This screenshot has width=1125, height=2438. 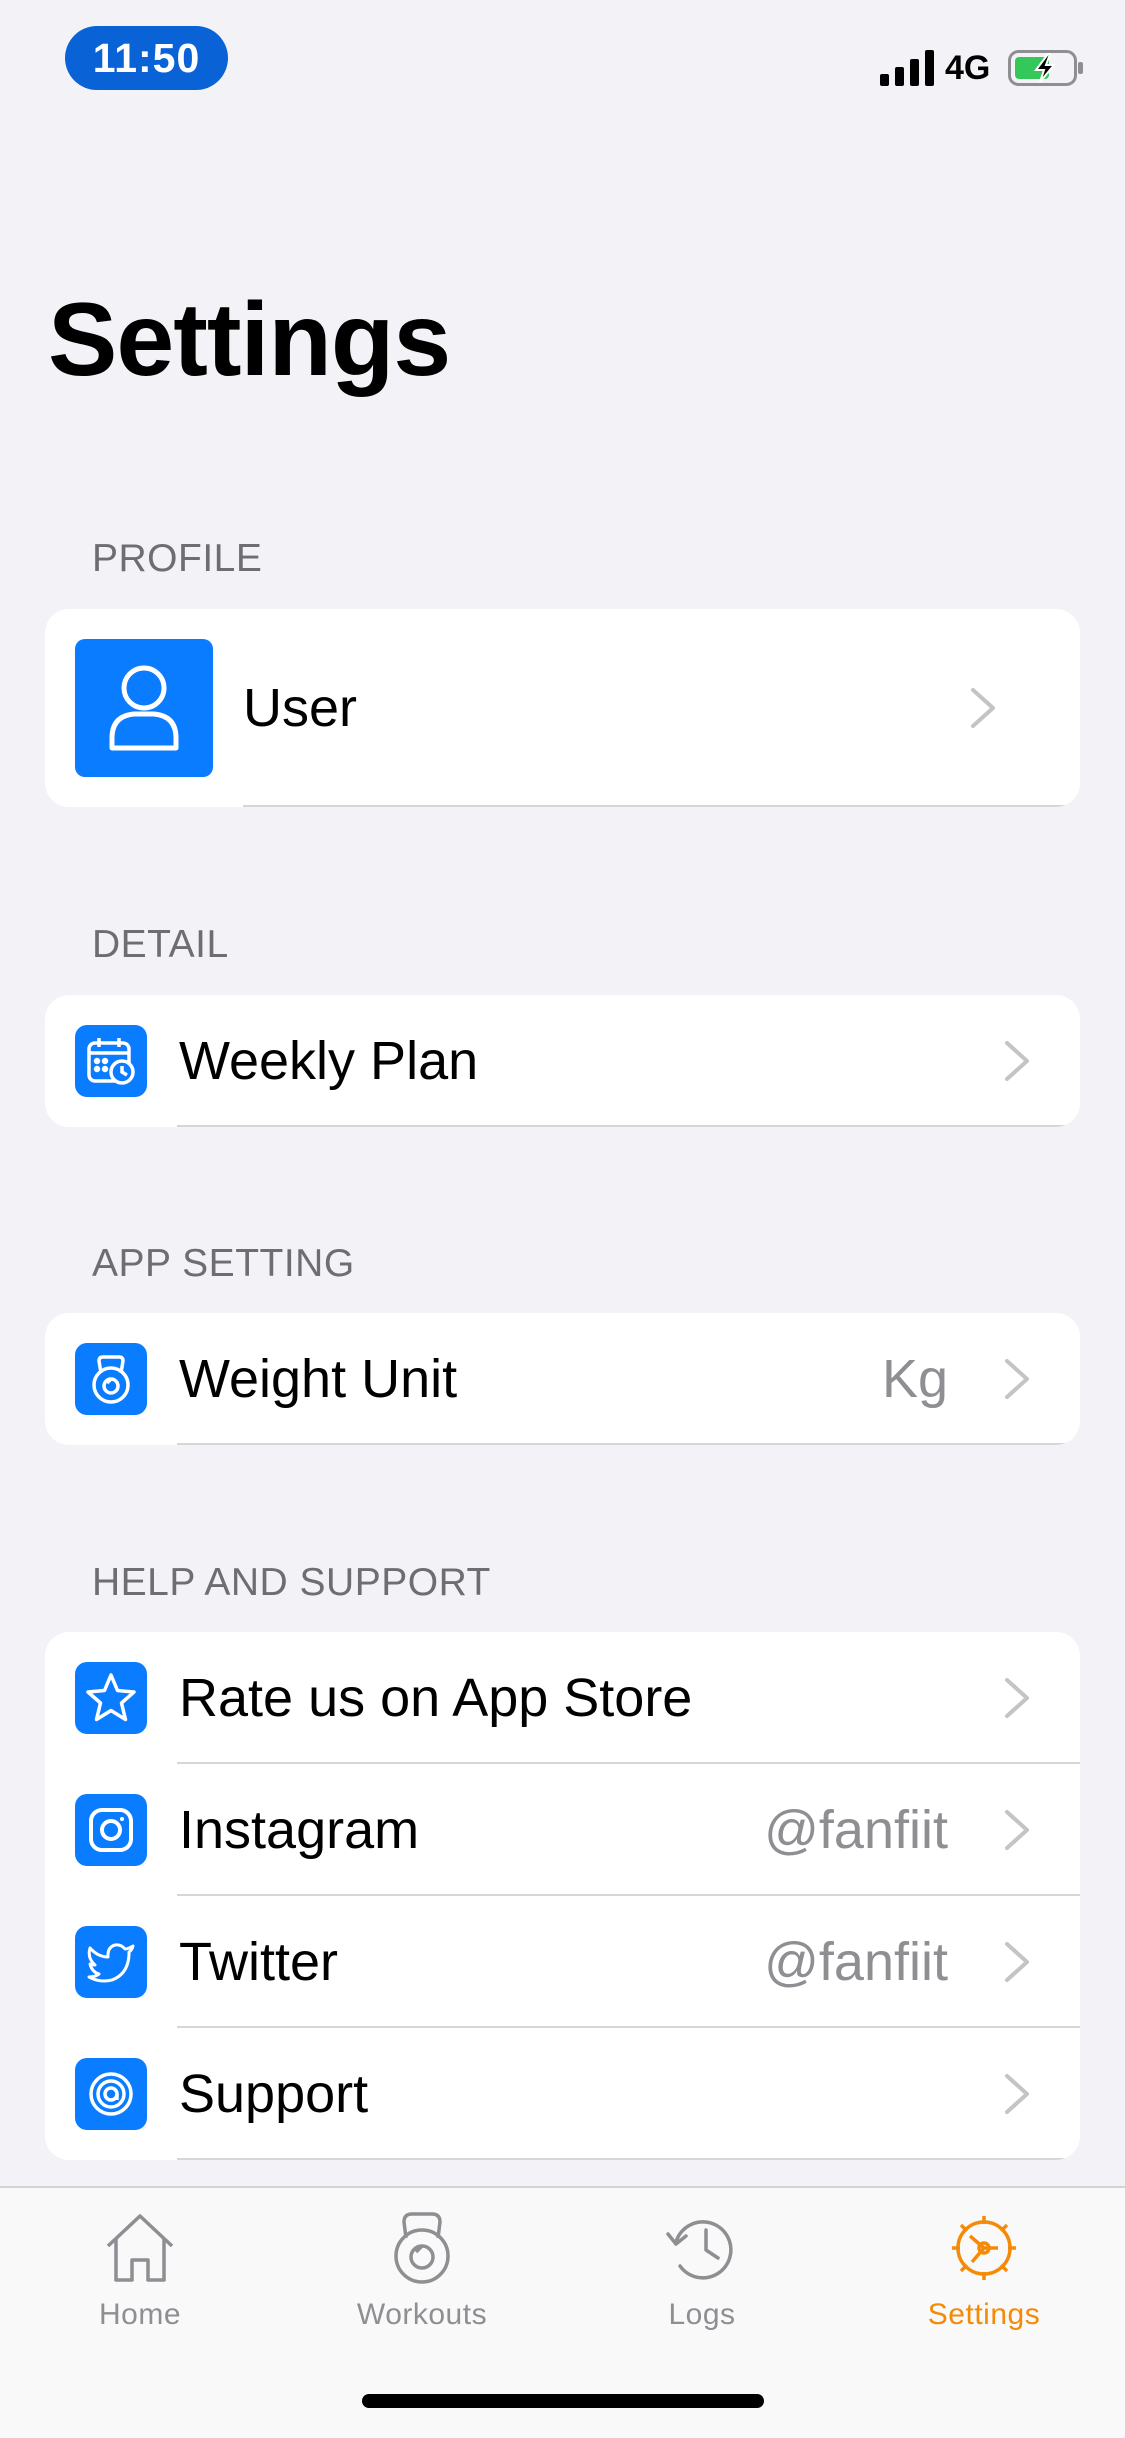 I want to click on tab-logs: Logs, so click(x=702, y=2270).